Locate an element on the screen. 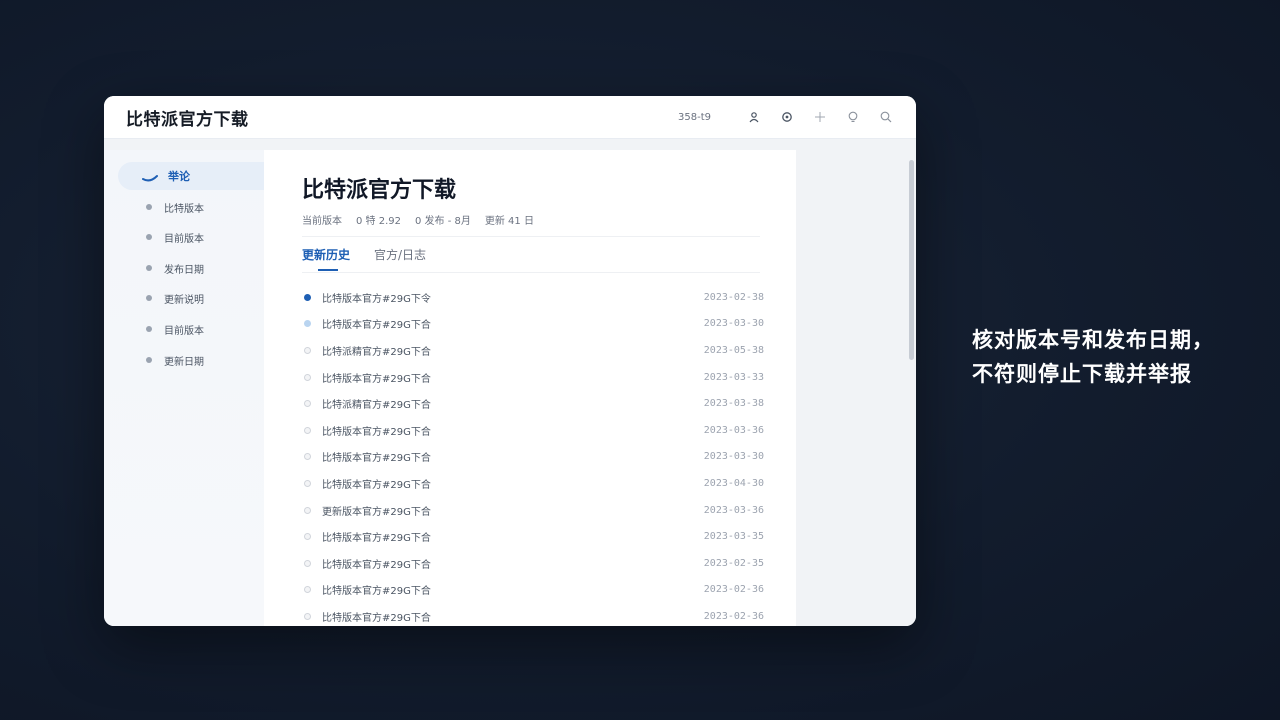  sidebar-item-label: 发布日期 is located at coordinates (184, 270).